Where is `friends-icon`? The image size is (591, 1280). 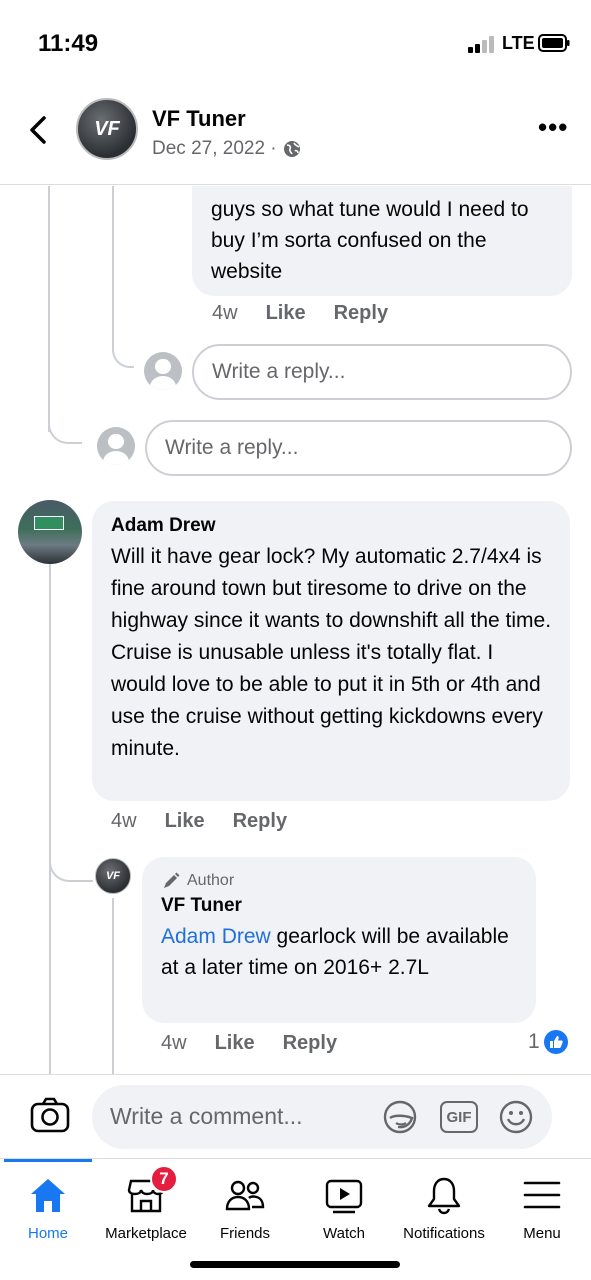 friends-icon is located at coordinates (245, 1195).